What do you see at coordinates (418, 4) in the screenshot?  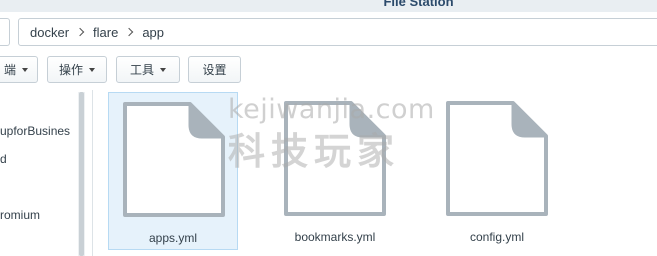 I see `app-title: File Station` at bounding box center [418, 4].